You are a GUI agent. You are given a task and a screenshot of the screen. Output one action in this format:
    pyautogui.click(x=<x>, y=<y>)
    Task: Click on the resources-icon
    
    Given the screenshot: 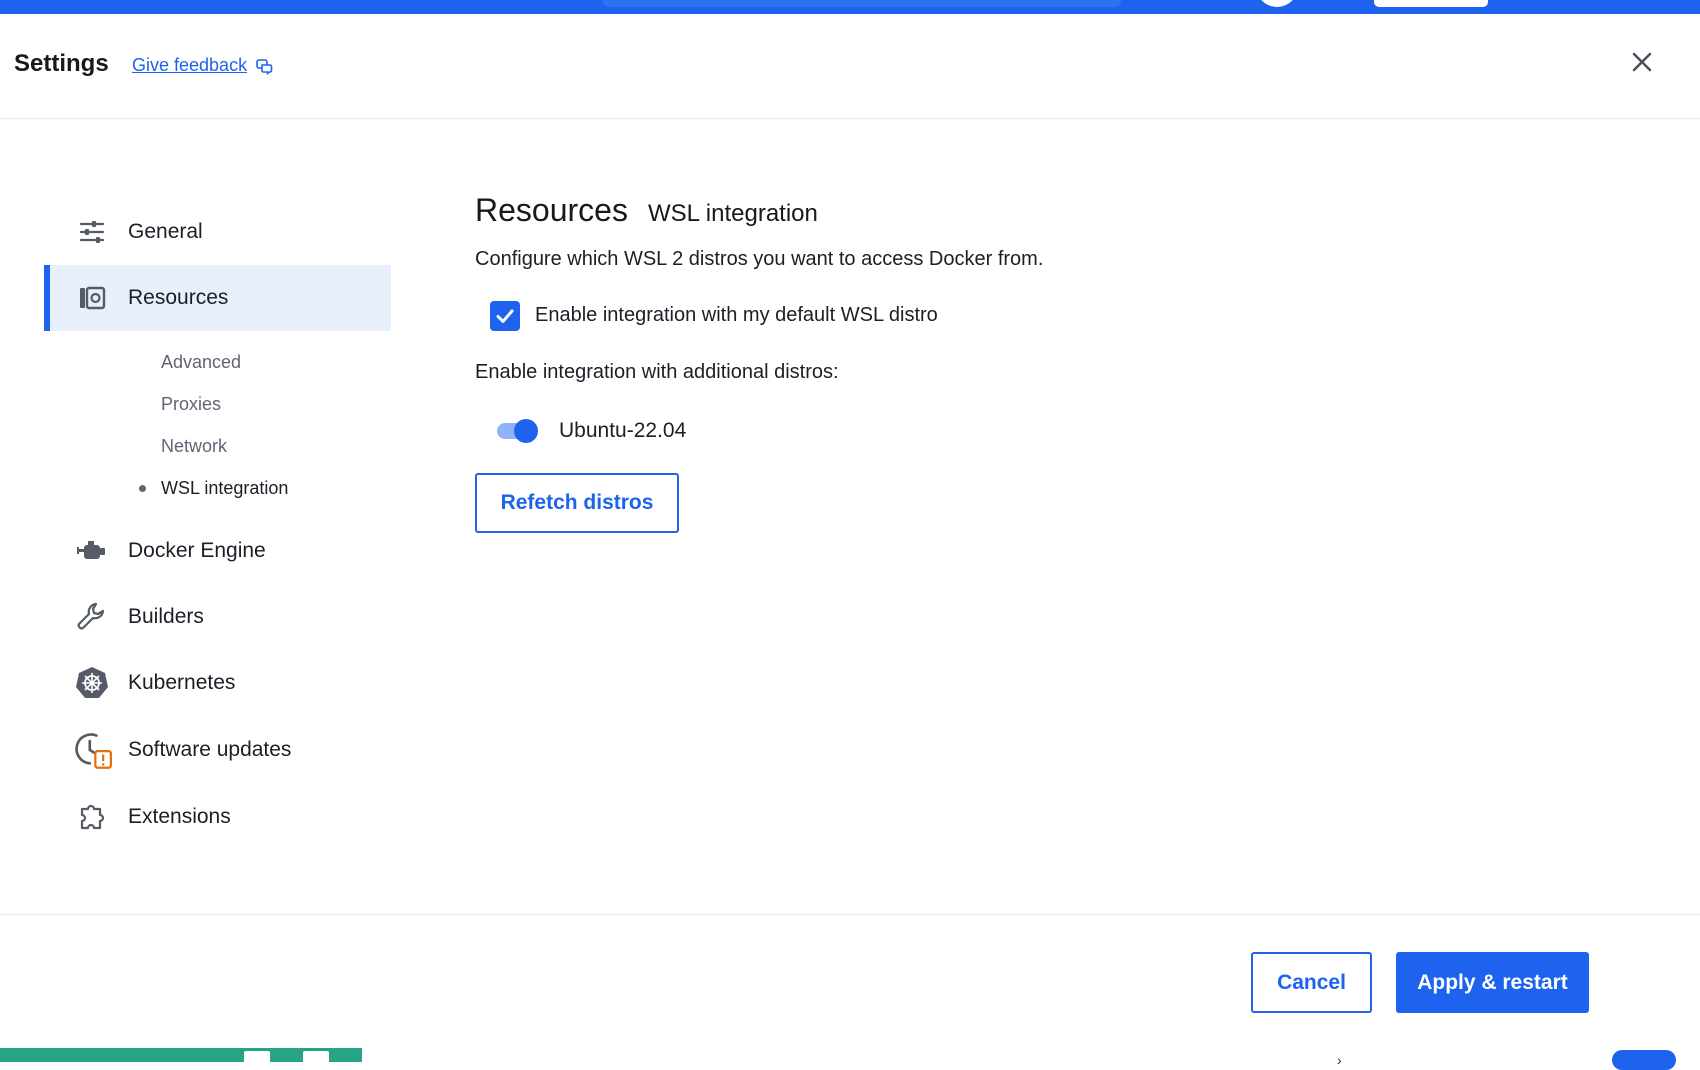 What is the action you would take?
    pyautogui.click(x=93, y=298)
    